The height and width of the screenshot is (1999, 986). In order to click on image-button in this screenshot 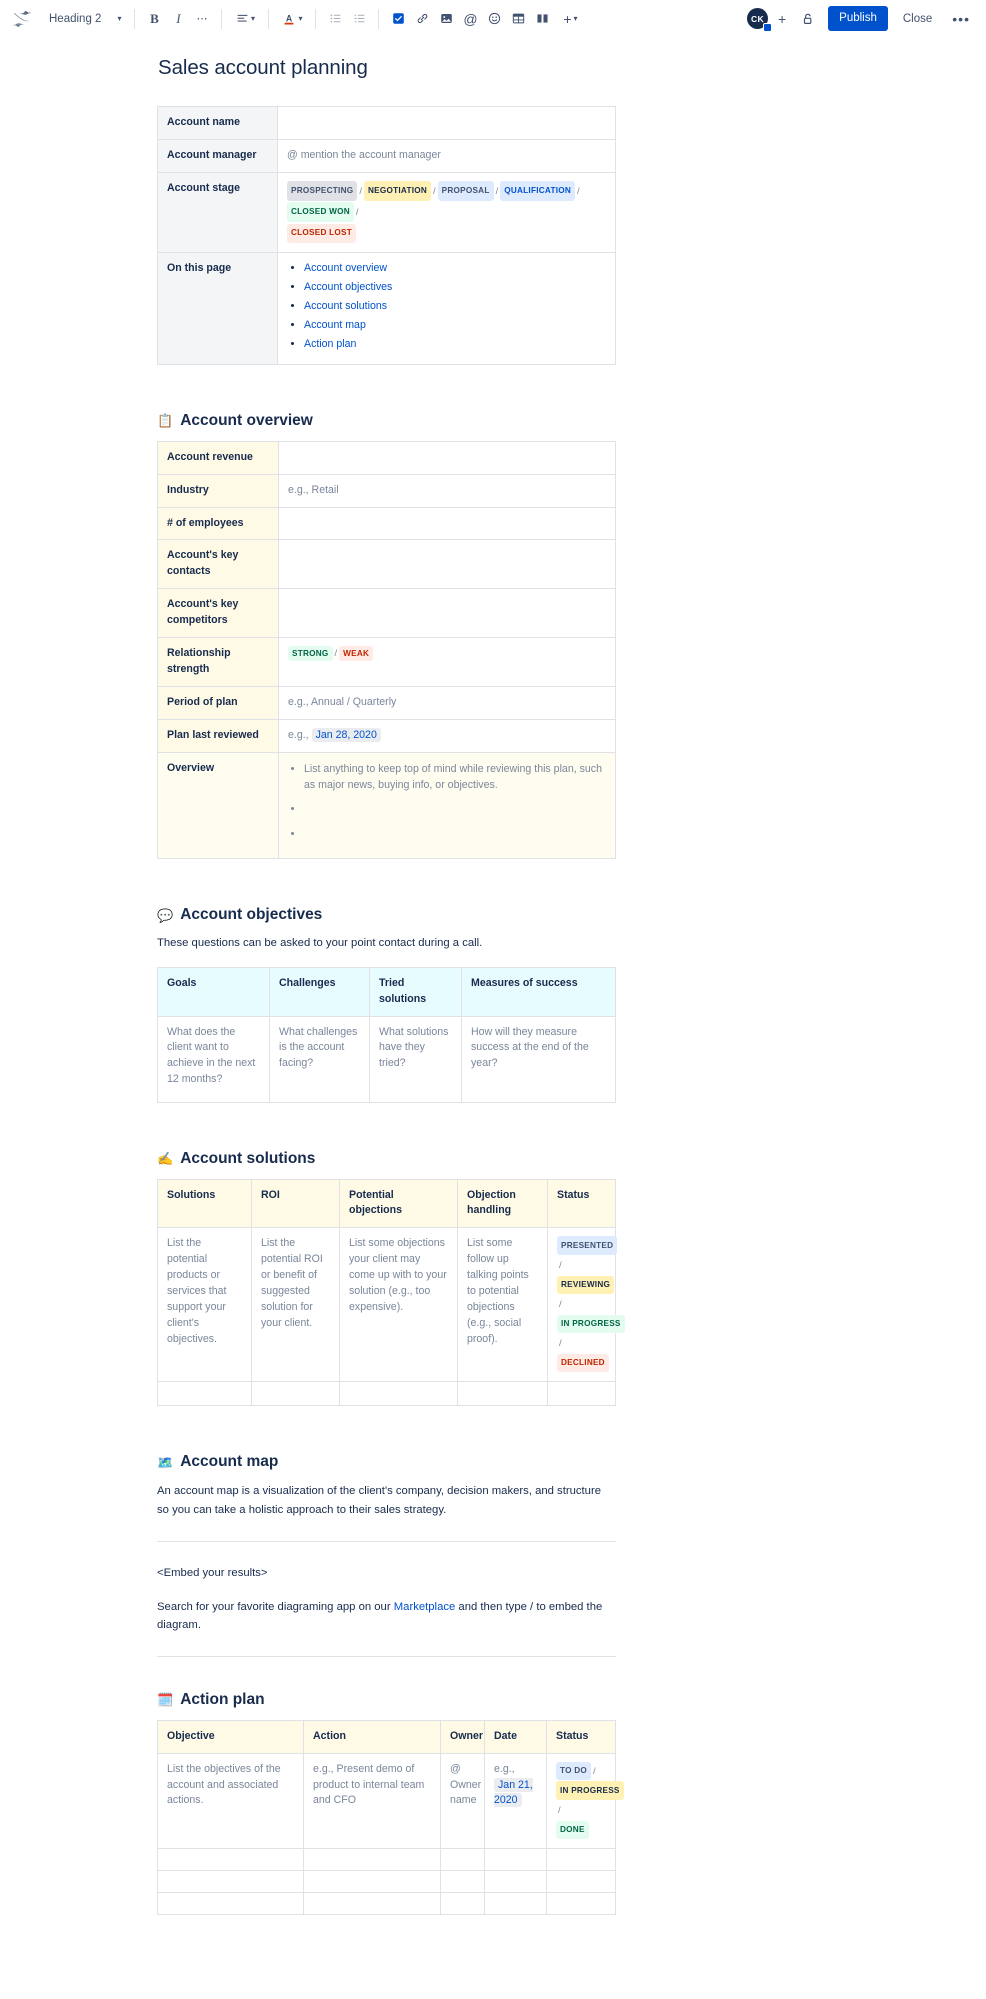, I will do `click(446, 19)`.